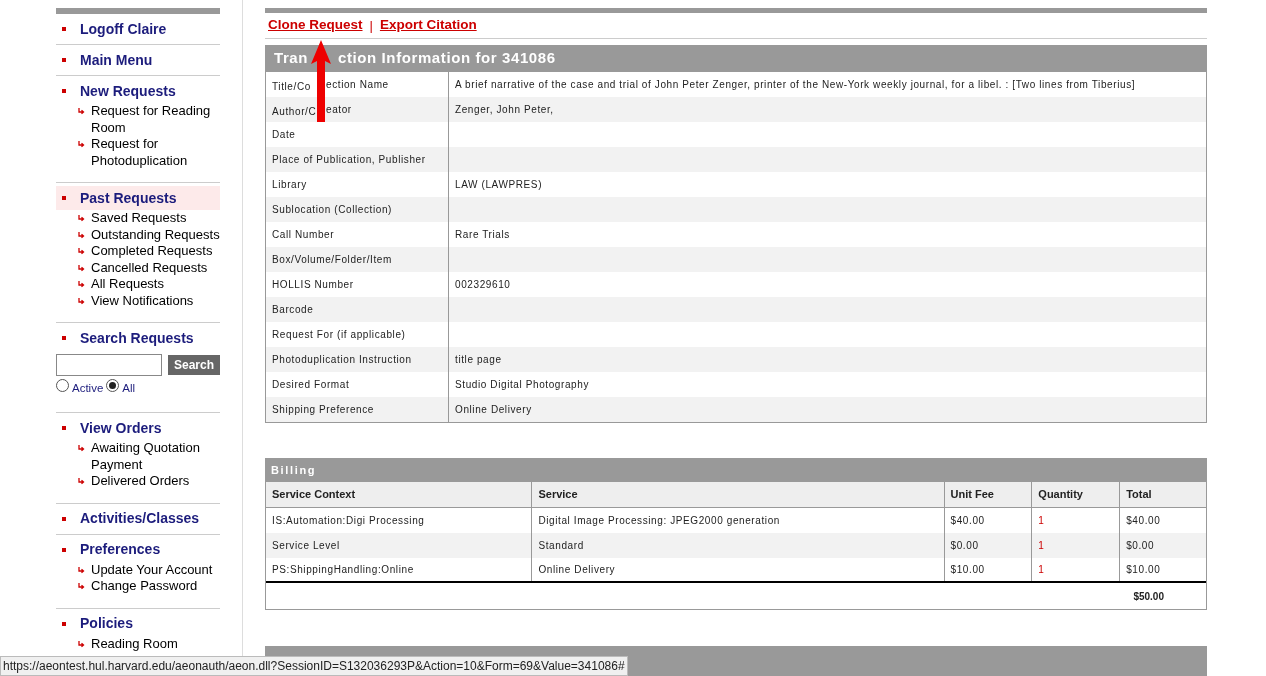 The image size is (1266, 676). Describe the element at coordinates (144, 586) in the screenshot. I see `sub-link: Change Password` at that location.